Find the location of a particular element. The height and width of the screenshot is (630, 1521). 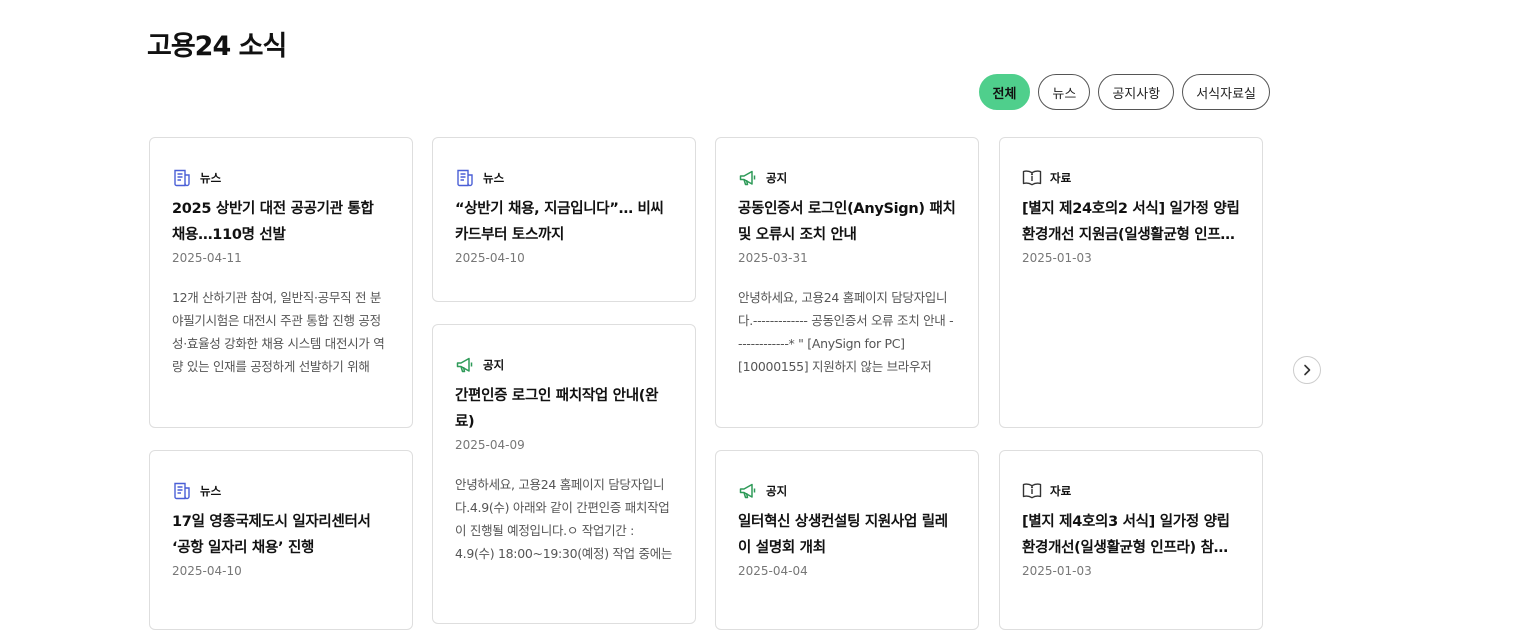

card-title: 공동인증서 로그인(AnySign) 패치 및 오류시 조치 안내 is located at coordinates (847, 222).